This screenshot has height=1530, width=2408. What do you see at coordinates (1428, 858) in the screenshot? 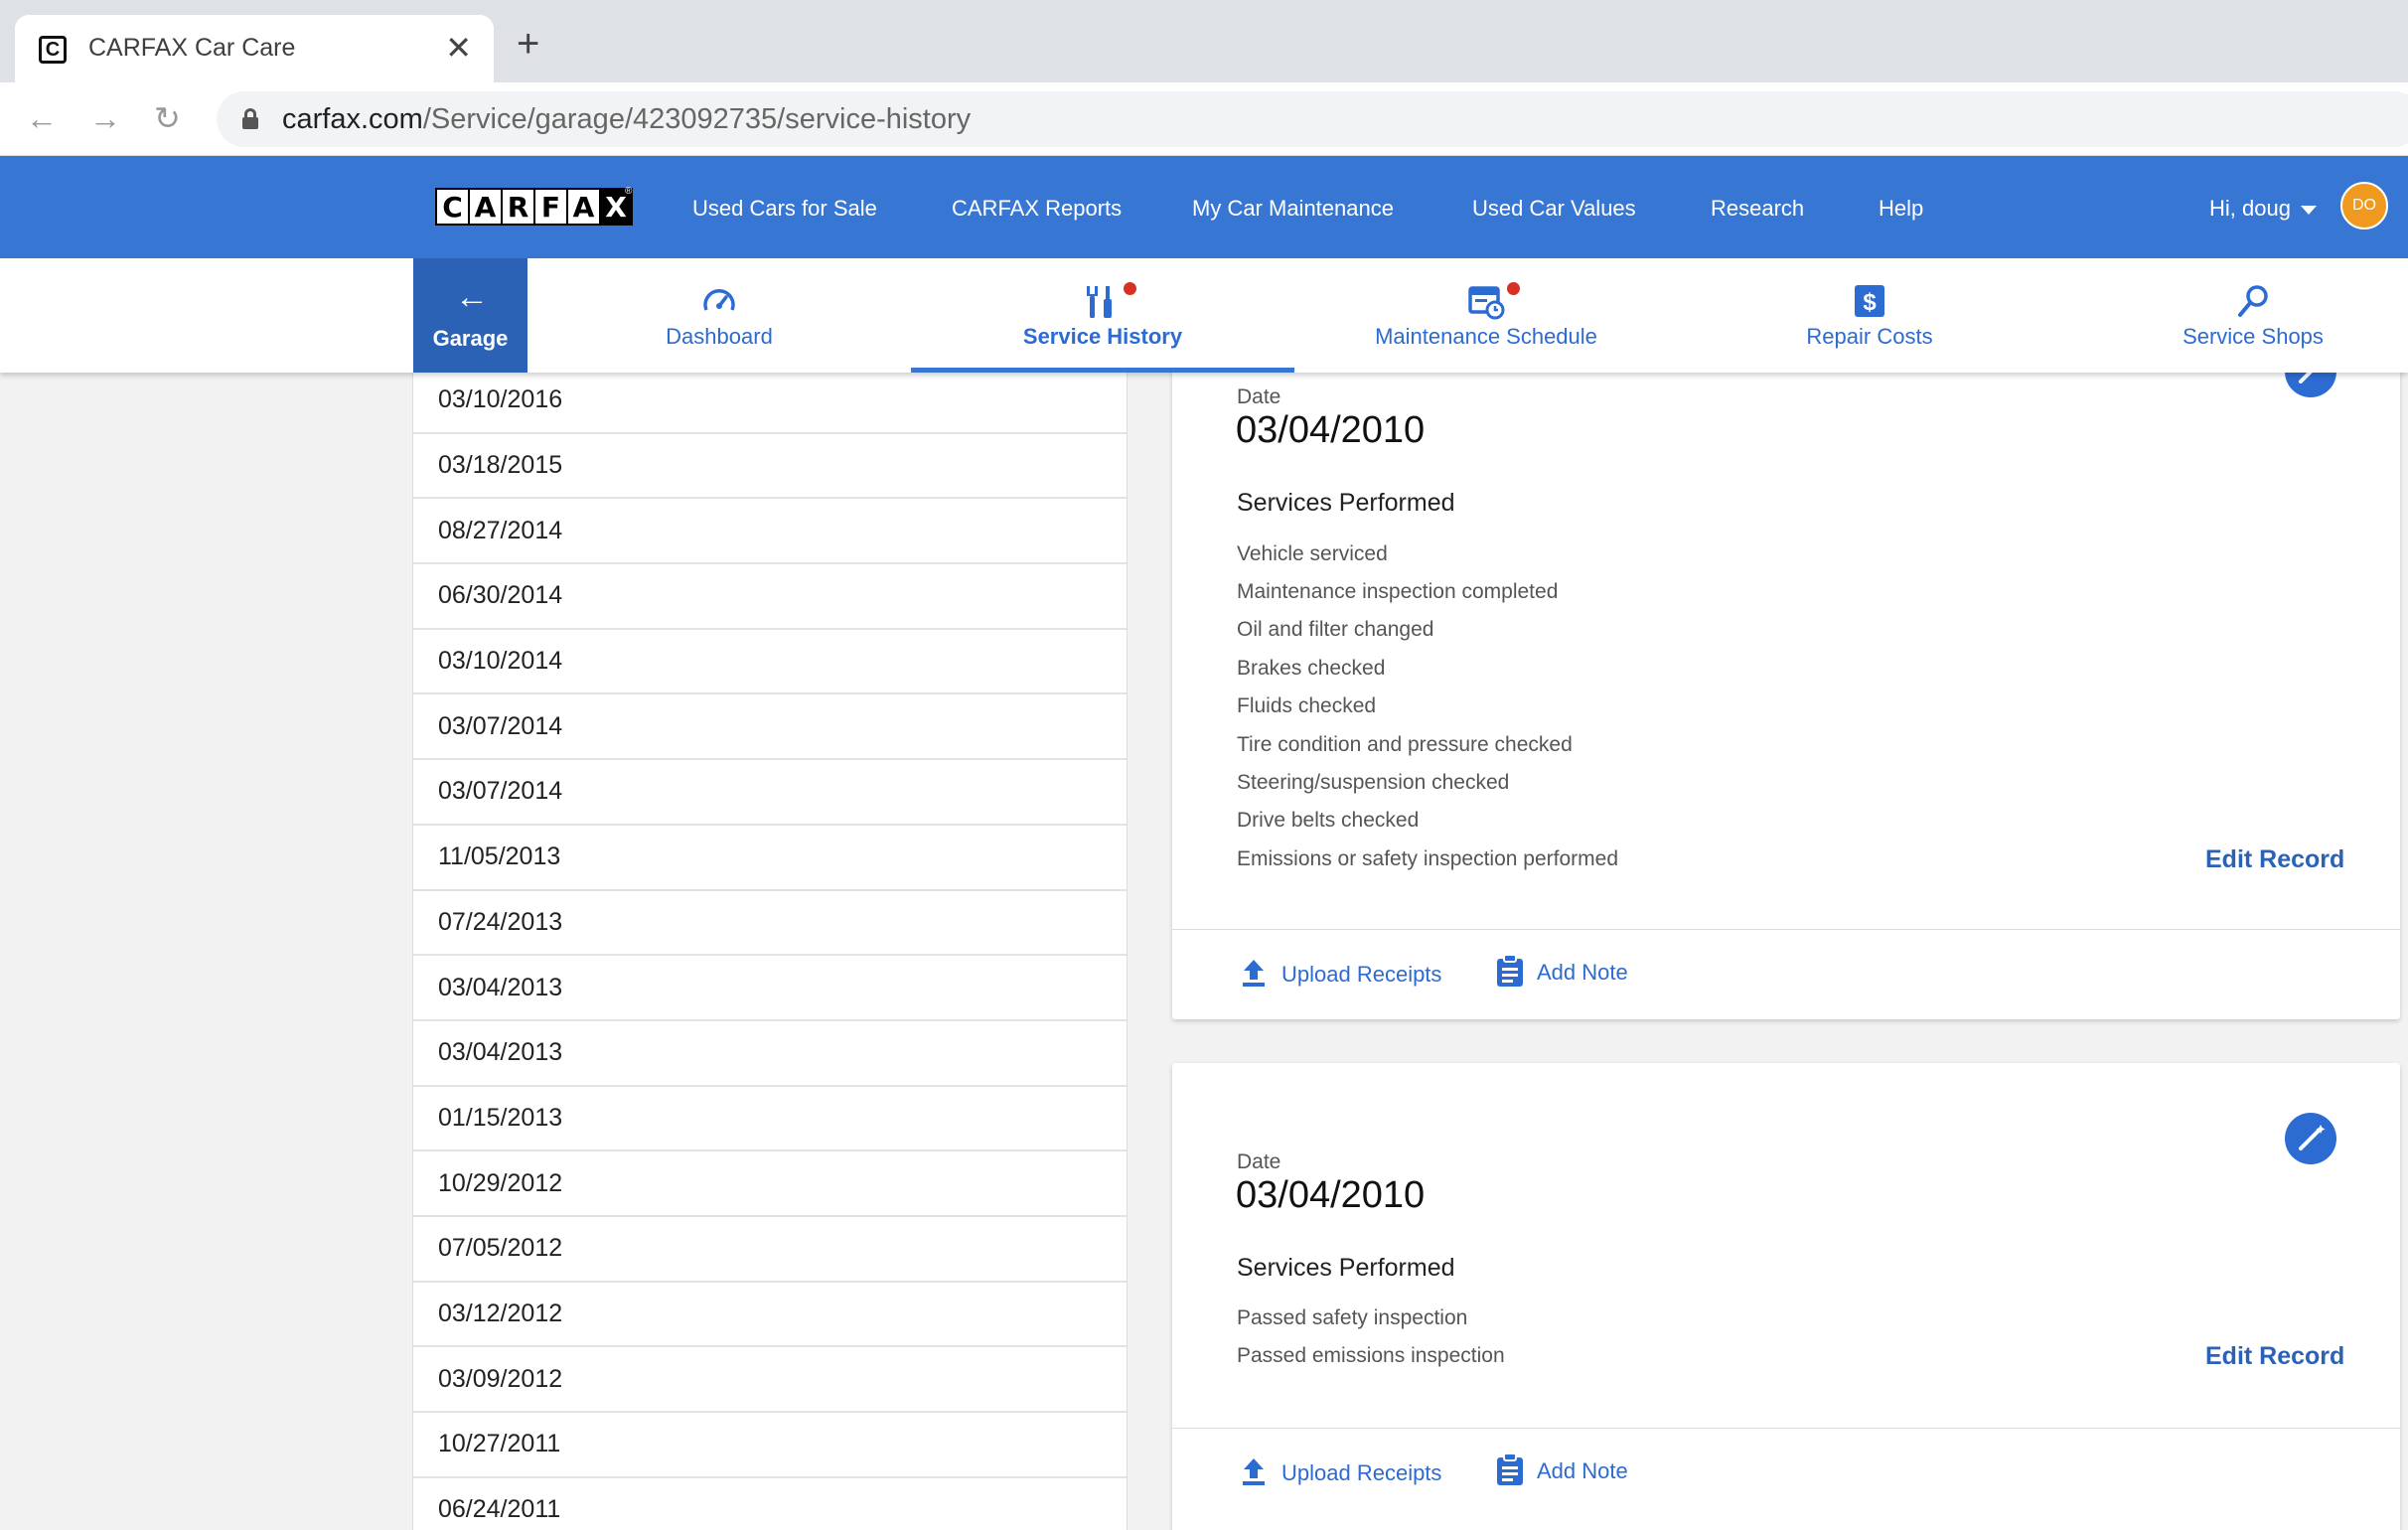
I see `service-item: Emissions or safety inspection performed` at bounding box center [1428, 858].